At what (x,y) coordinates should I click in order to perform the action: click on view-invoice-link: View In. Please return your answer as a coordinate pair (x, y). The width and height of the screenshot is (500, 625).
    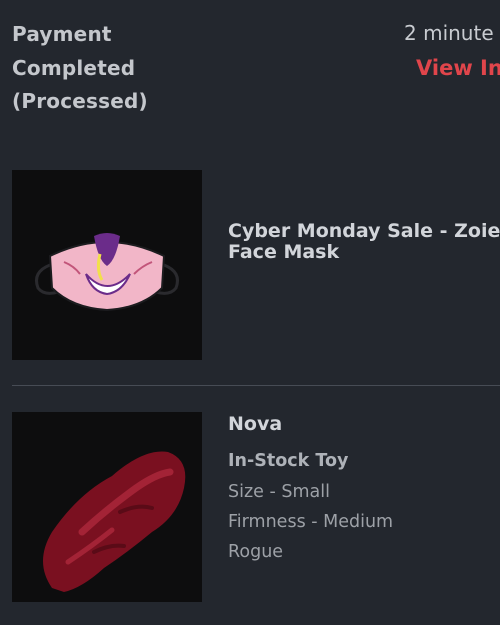
    Looking at the image, I should click on (458, 68).